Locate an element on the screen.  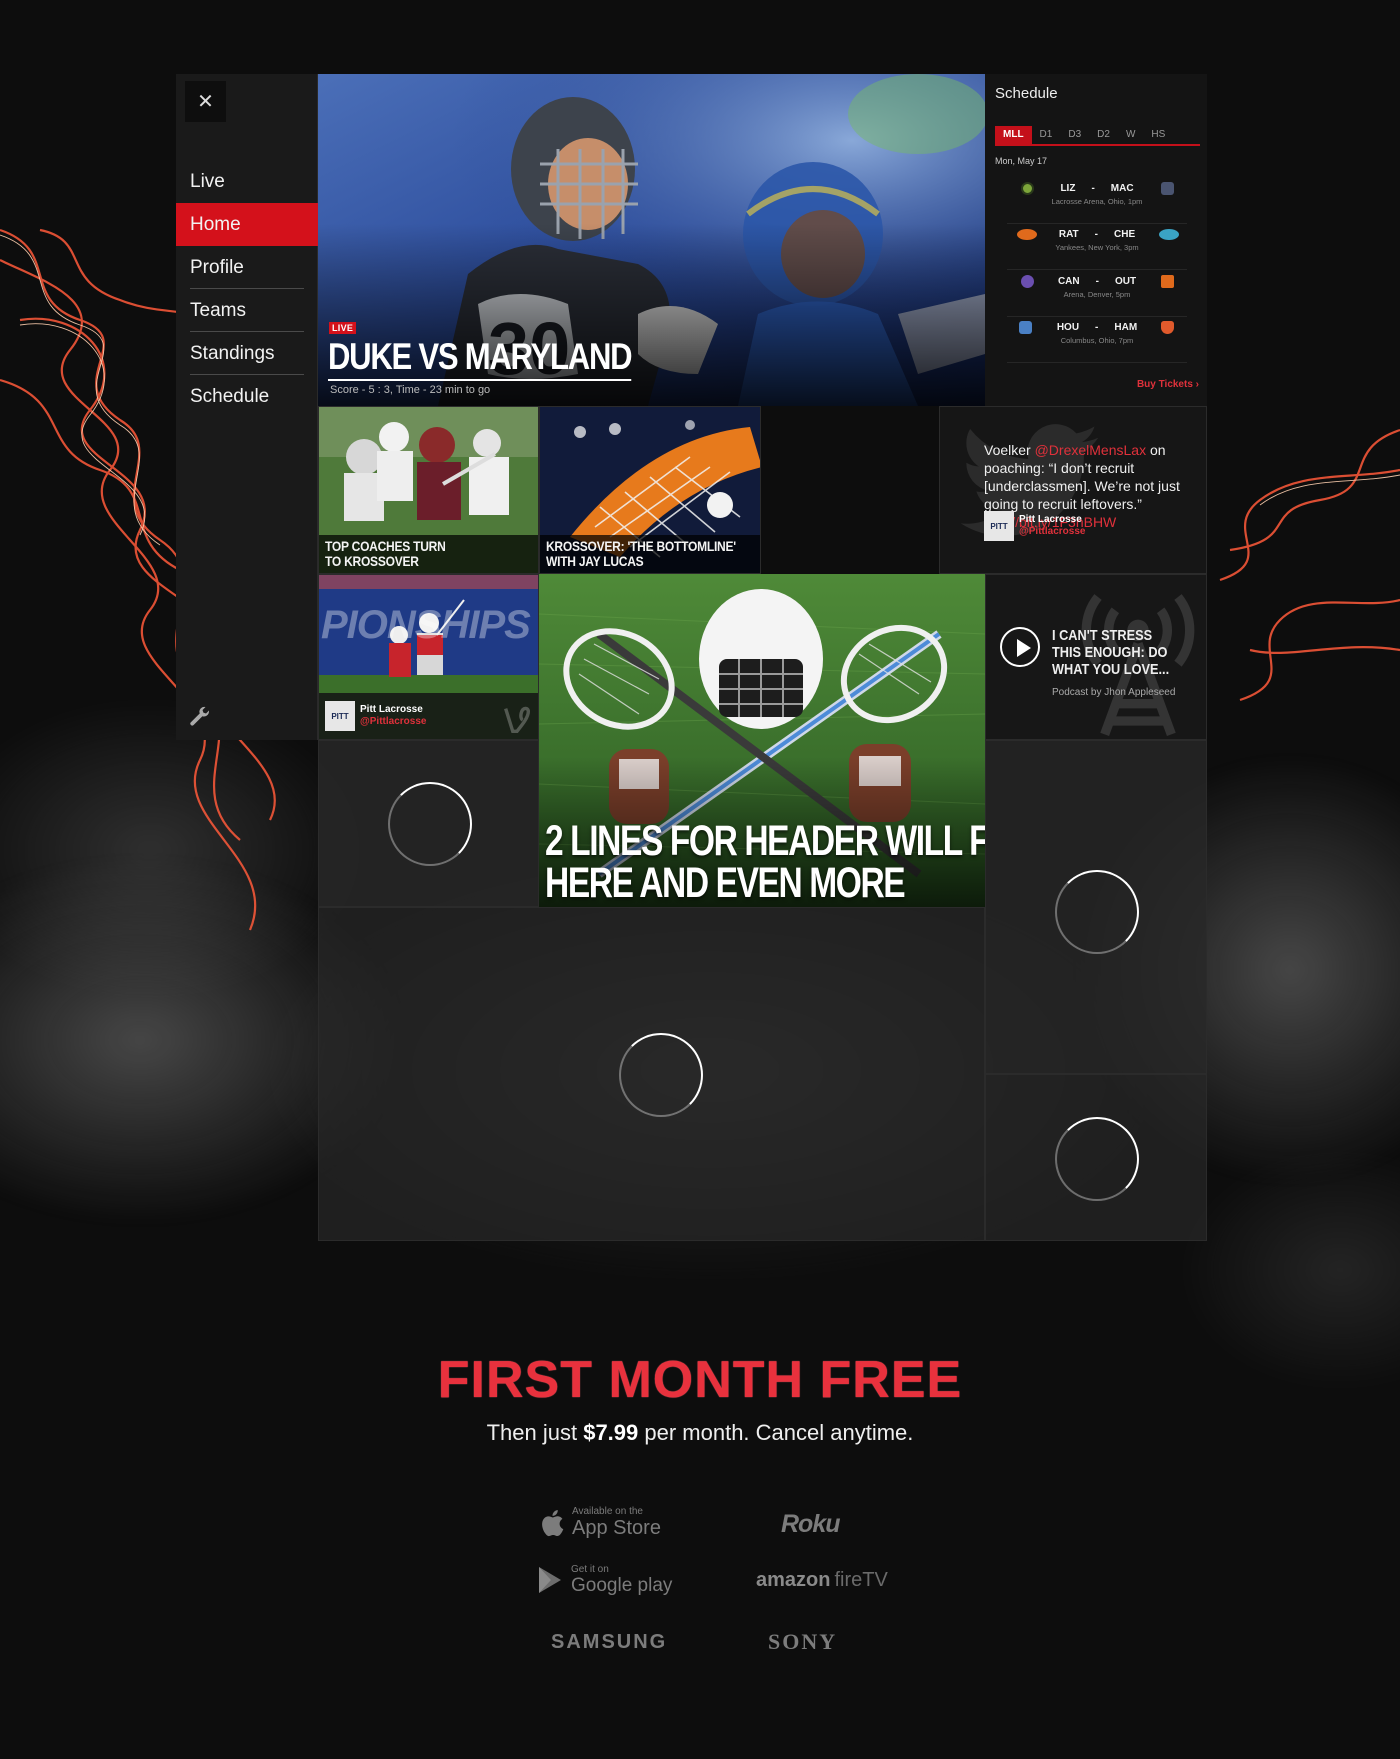
match-venue: Columbus, Ohio, 7pm is located at coordinates (1097, 340).